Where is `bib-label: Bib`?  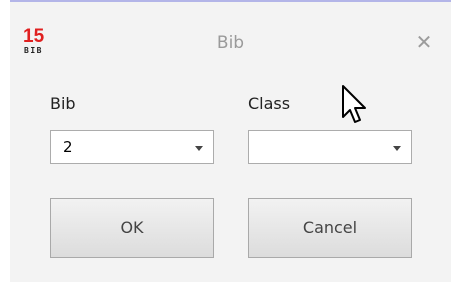
bib-label: Bib is located at coordinates (63, 103).